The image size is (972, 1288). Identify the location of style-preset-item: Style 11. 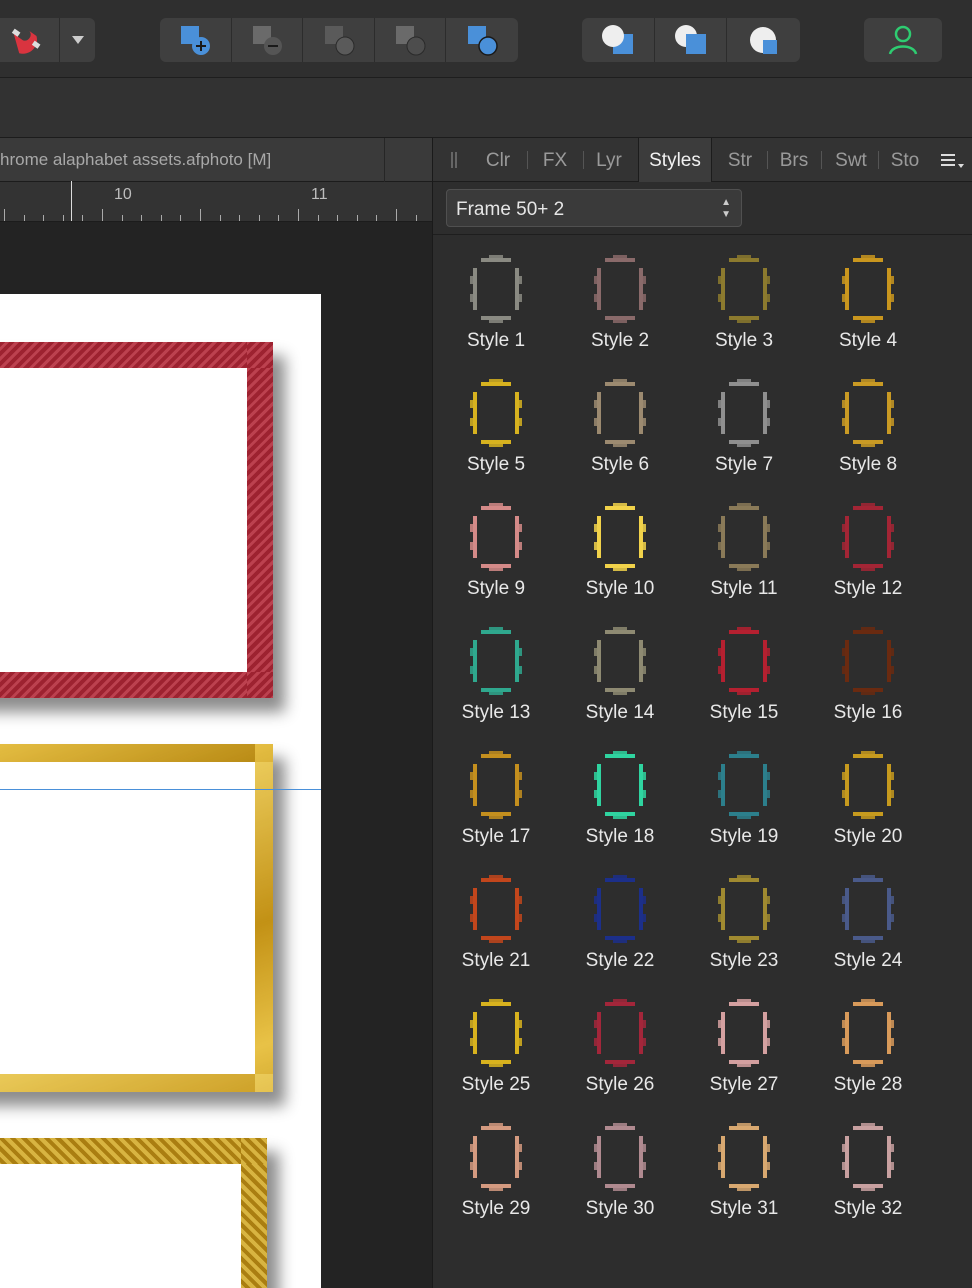
(744, 547).